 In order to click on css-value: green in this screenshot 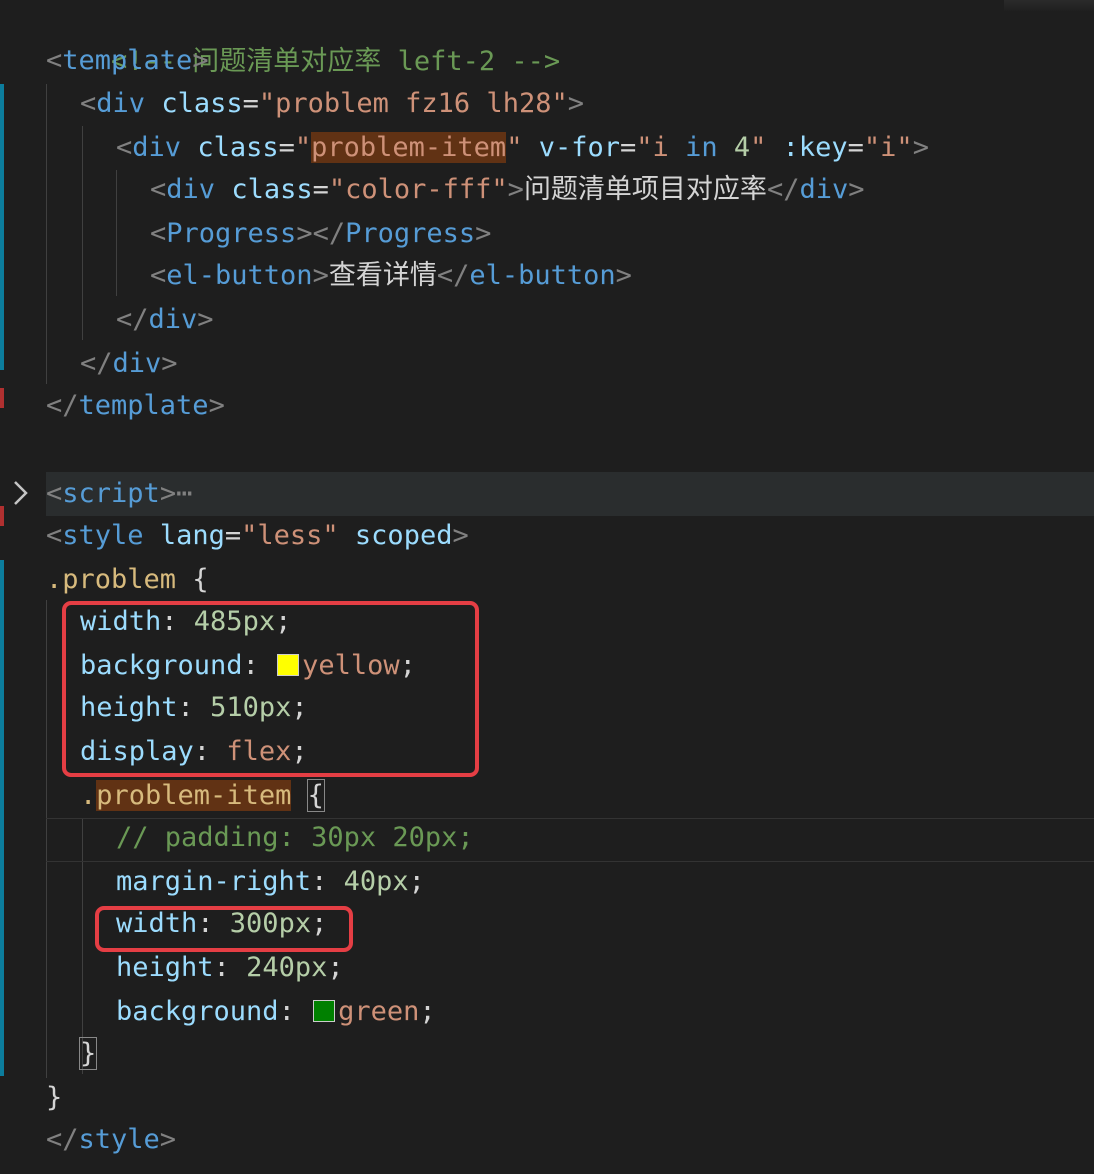, I will do `click(379, 1011)`.